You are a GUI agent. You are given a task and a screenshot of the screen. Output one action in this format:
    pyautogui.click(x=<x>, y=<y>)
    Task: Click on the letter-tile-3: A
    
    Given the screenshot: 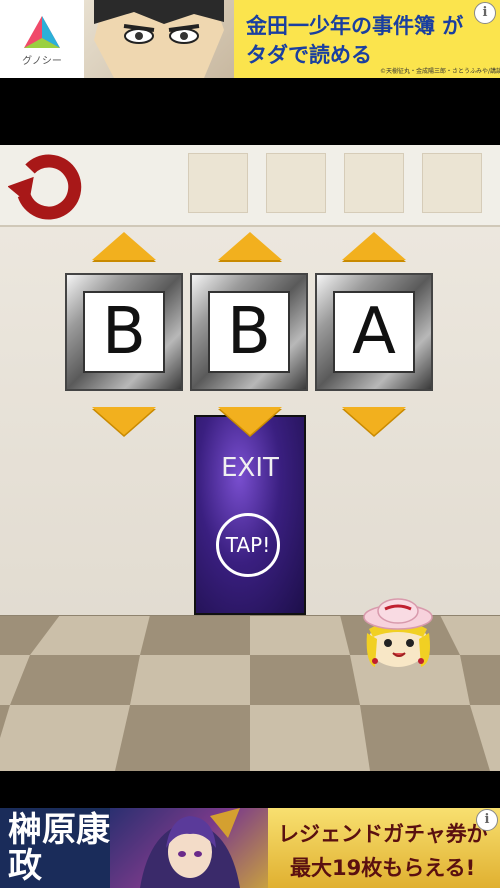 What is the action you would take?
    pyautogui.click(x=374, y=332)
    